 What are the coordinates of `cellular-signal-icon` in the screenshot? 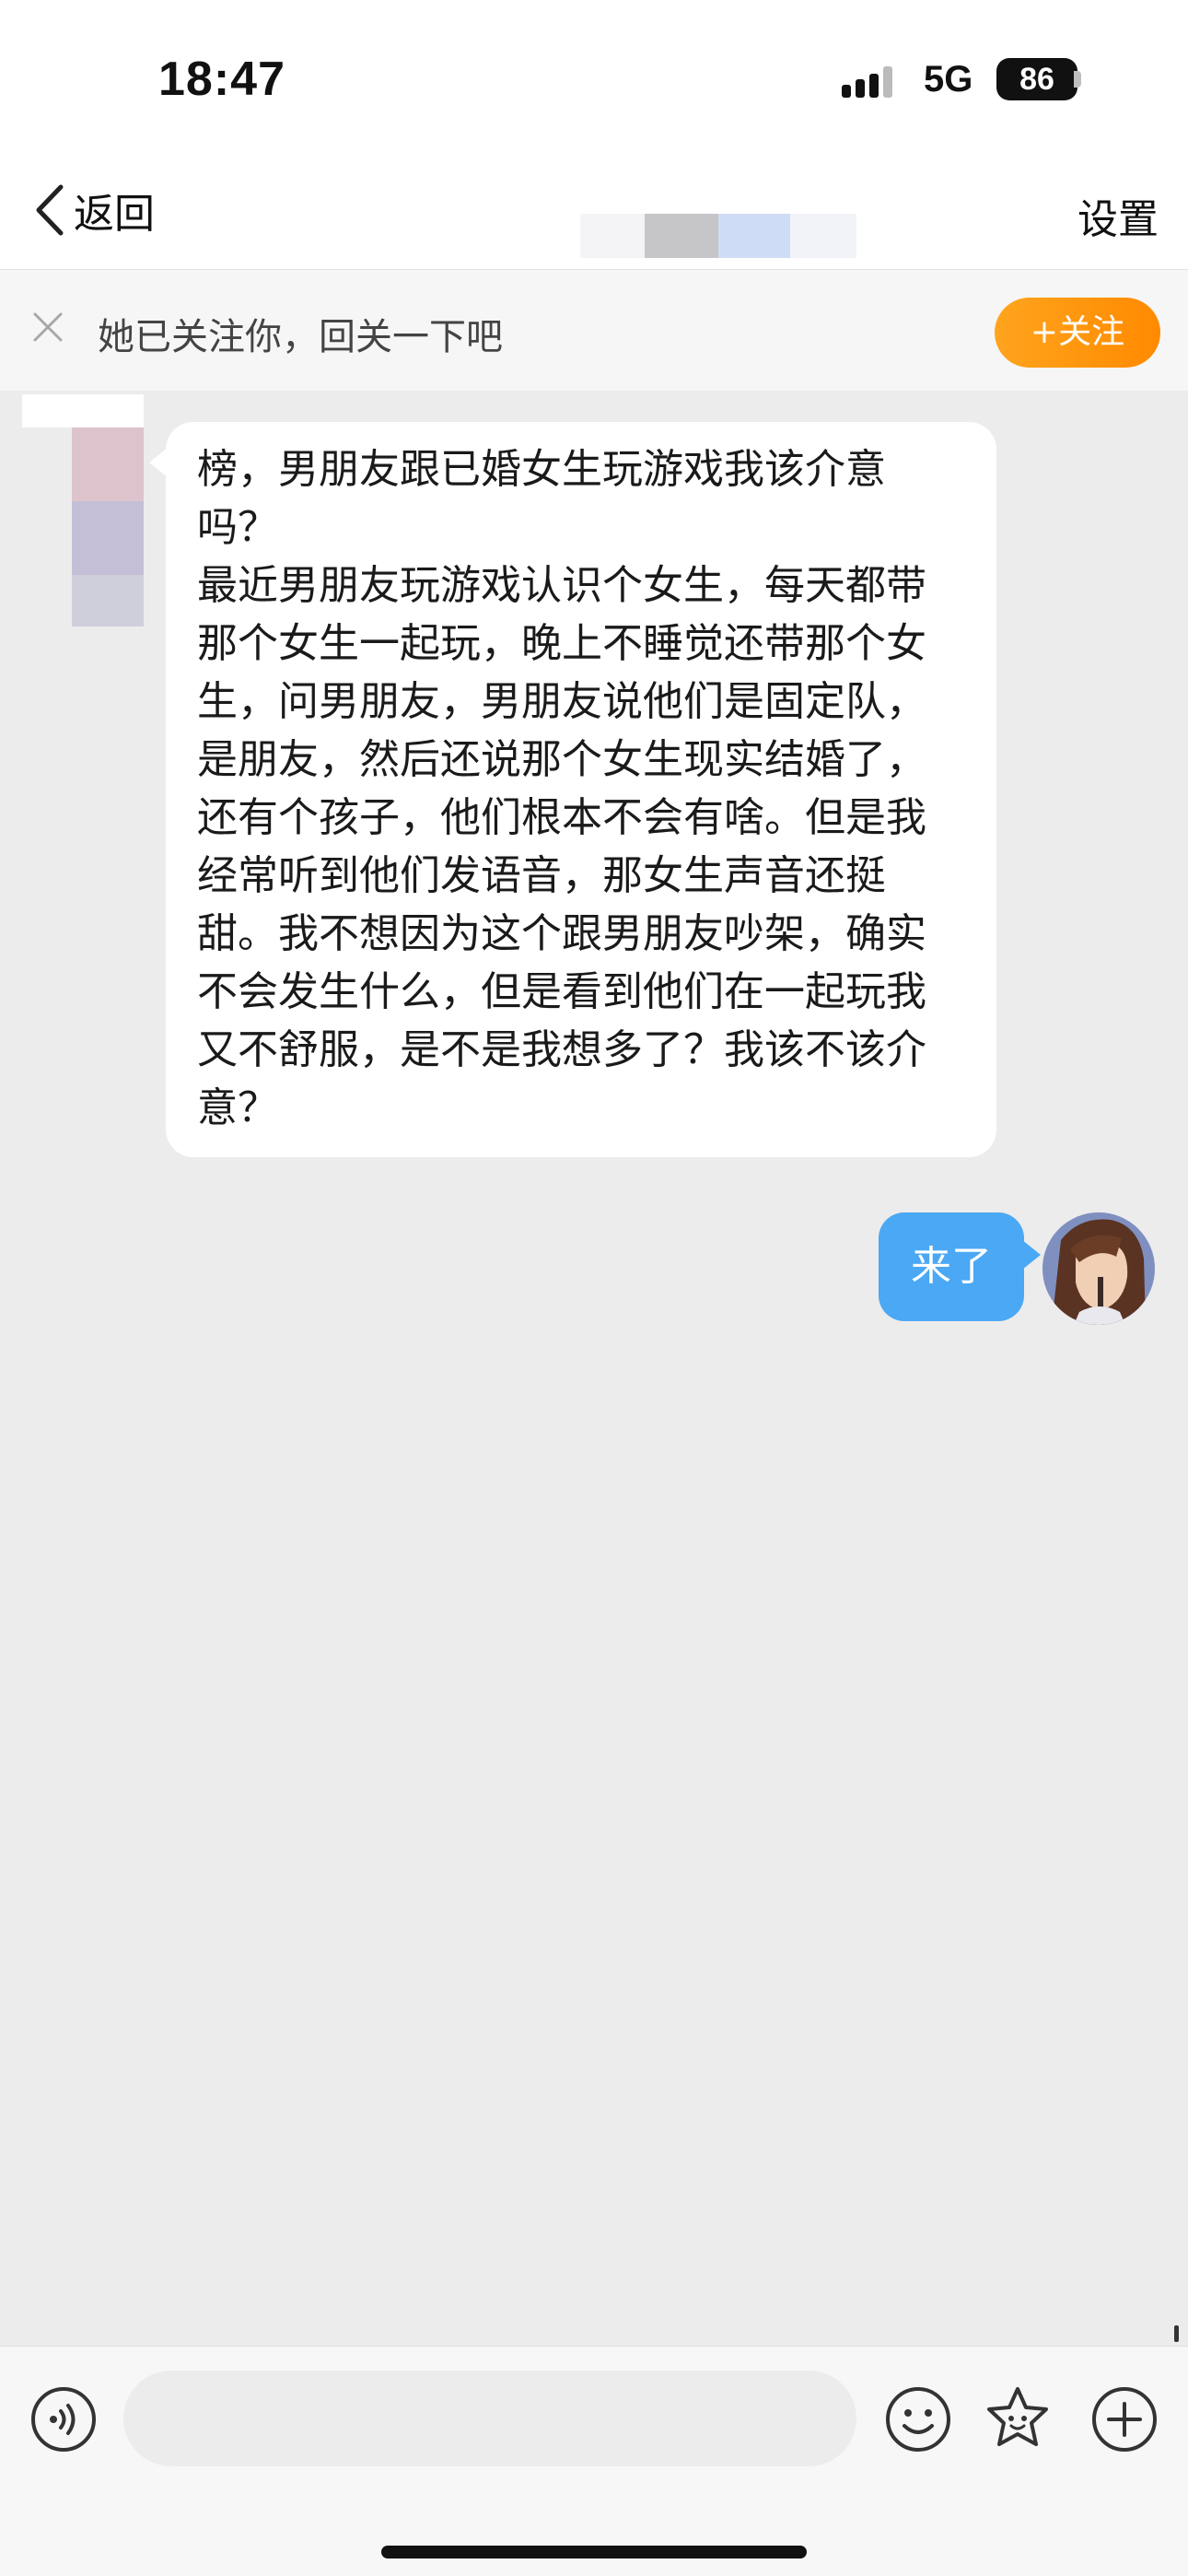 It's located at (867, 82).